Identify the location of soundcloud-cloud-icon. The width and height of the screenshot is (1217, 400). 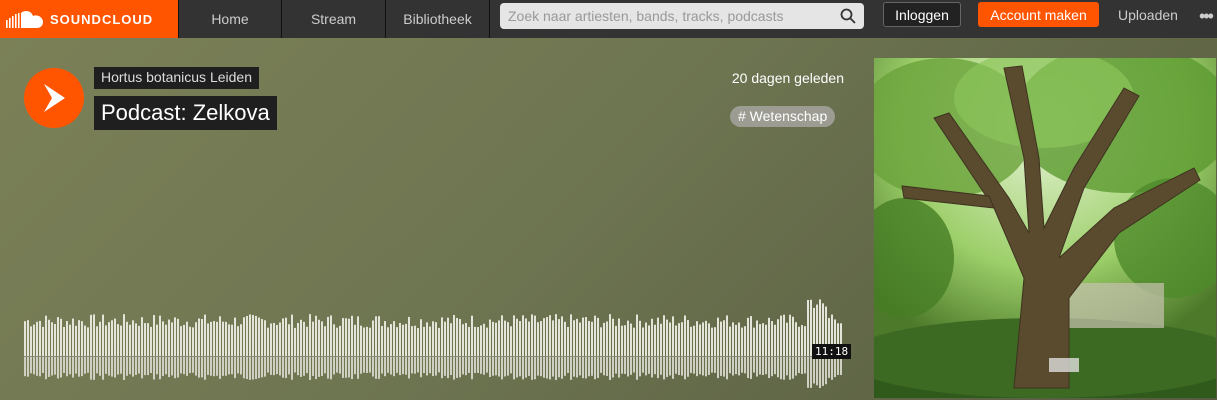
(24, 19).